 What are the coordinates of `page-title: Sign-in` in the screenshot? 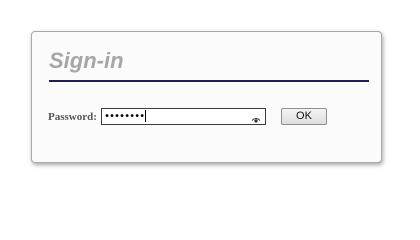 It's located at (86, 60).